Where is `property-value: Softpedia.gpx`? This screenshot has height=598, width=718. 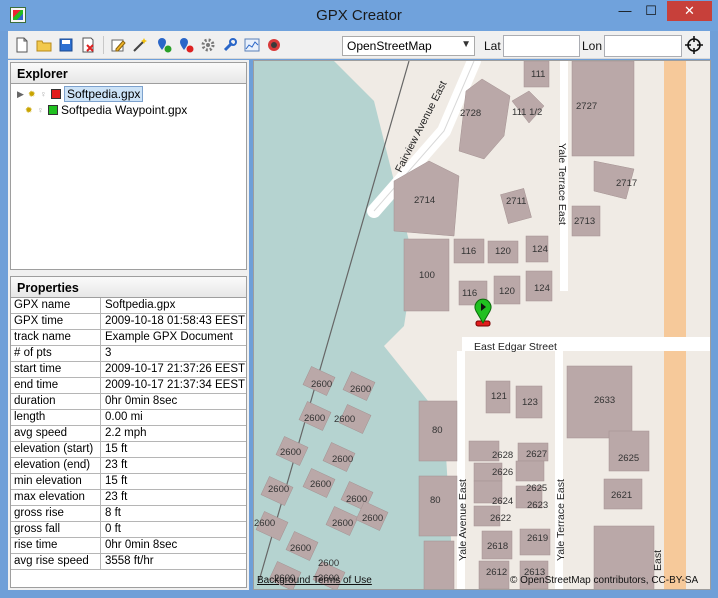 property-value: Softpedia.gpx is located at coordinates (174, 306).